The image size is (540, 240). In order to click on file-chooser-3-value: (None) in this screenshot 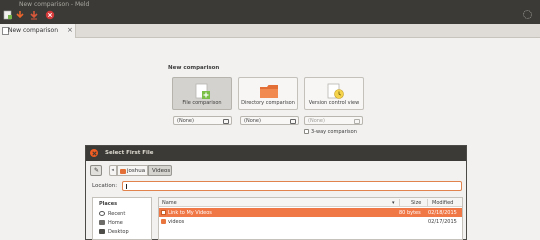, I will do `click(316, 121)`.